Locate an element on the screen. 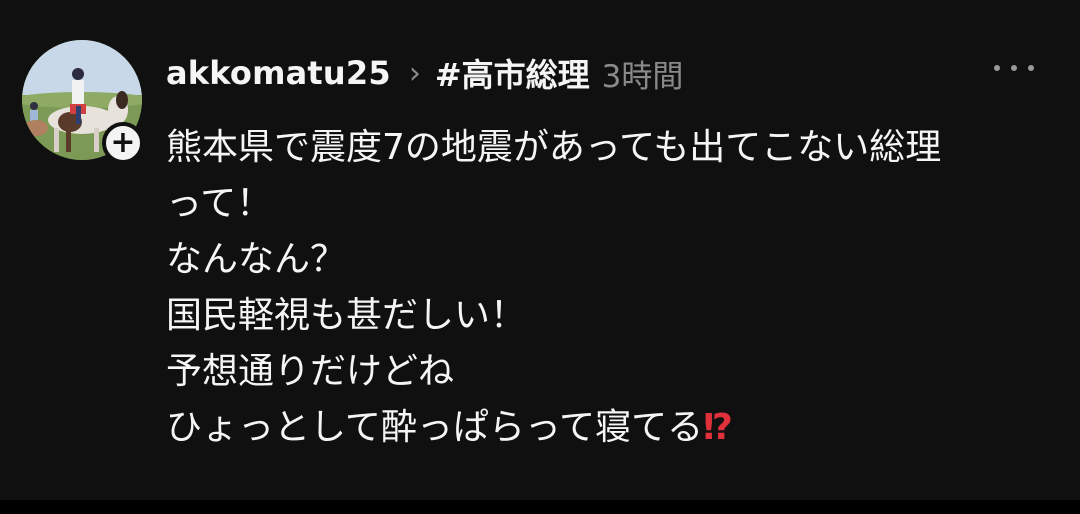 This screenshot has width=1080, height=514. more-options-button is located at coordinates (1014, 68).